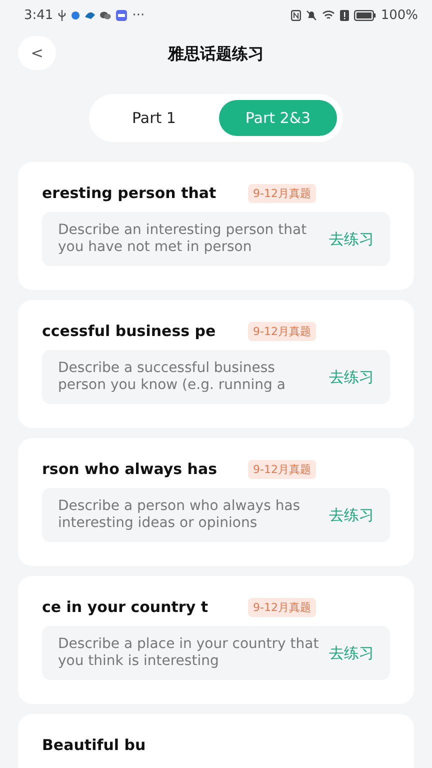  I want to click on battery-percent: 100%, so click(399, 15).